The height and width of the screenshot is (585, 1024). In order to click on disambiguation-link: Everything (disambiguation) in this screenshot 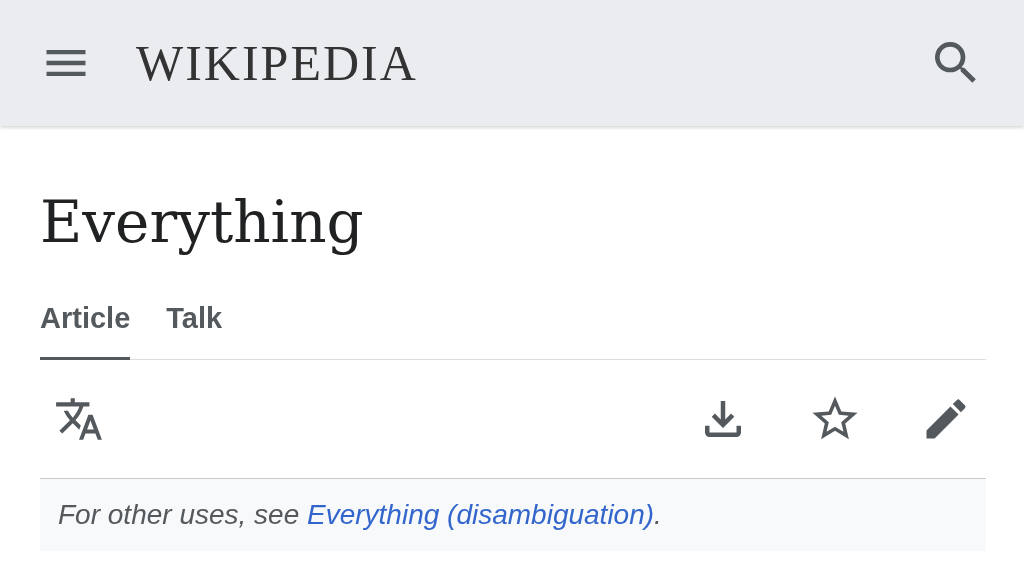, I will do `click(481, 514)`.